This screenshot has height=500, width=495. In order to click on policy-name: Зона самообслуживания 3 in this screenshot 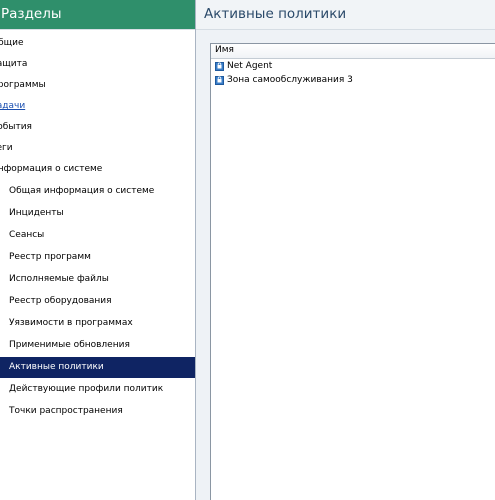, I will do `click(290, 80)`.